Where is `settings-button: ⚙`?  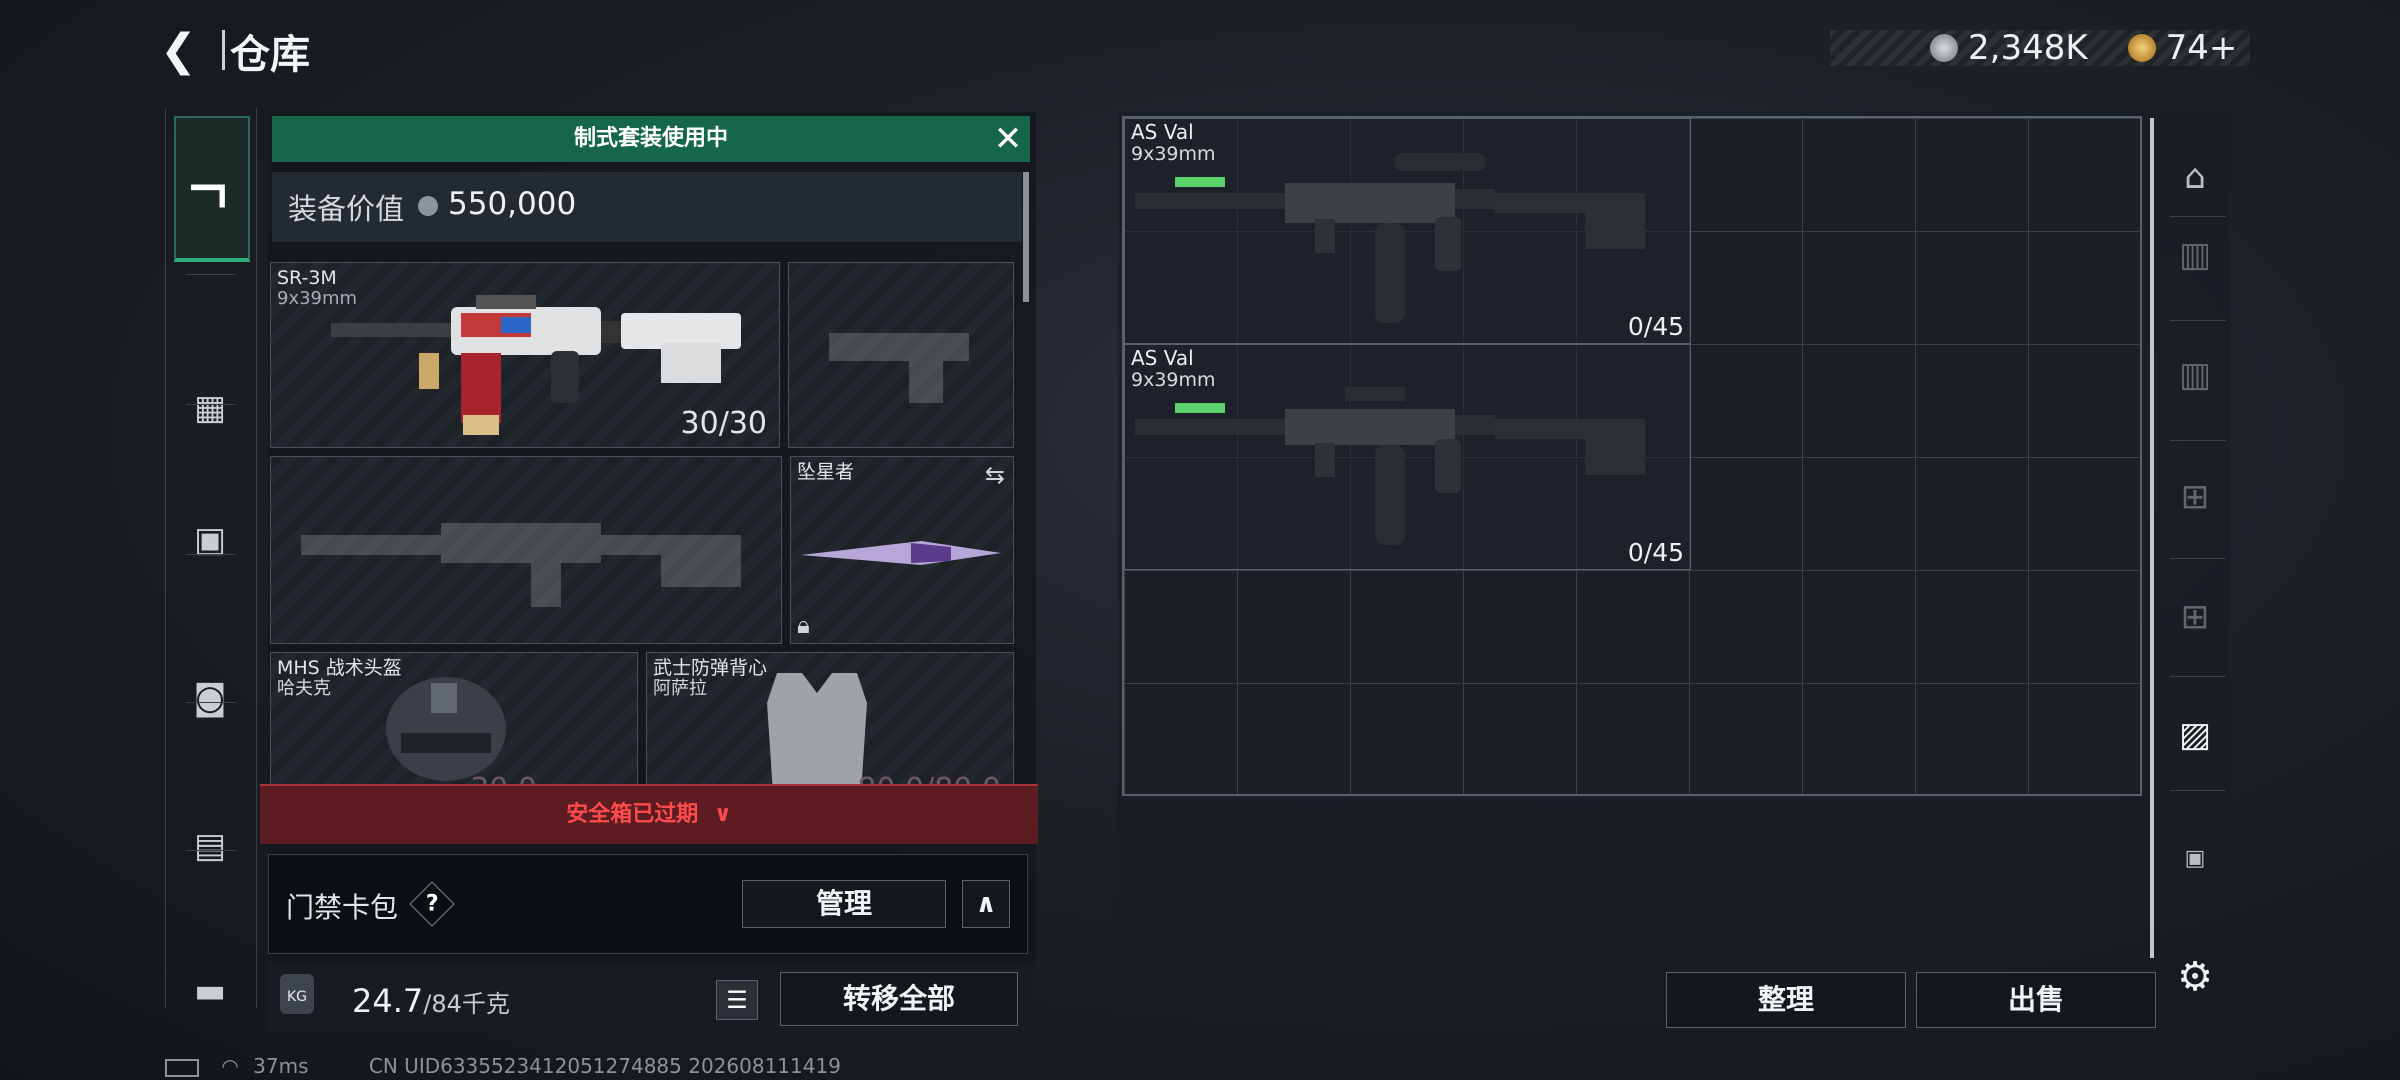
settings-button: ⚙ is located at coordinates (2195, 977).